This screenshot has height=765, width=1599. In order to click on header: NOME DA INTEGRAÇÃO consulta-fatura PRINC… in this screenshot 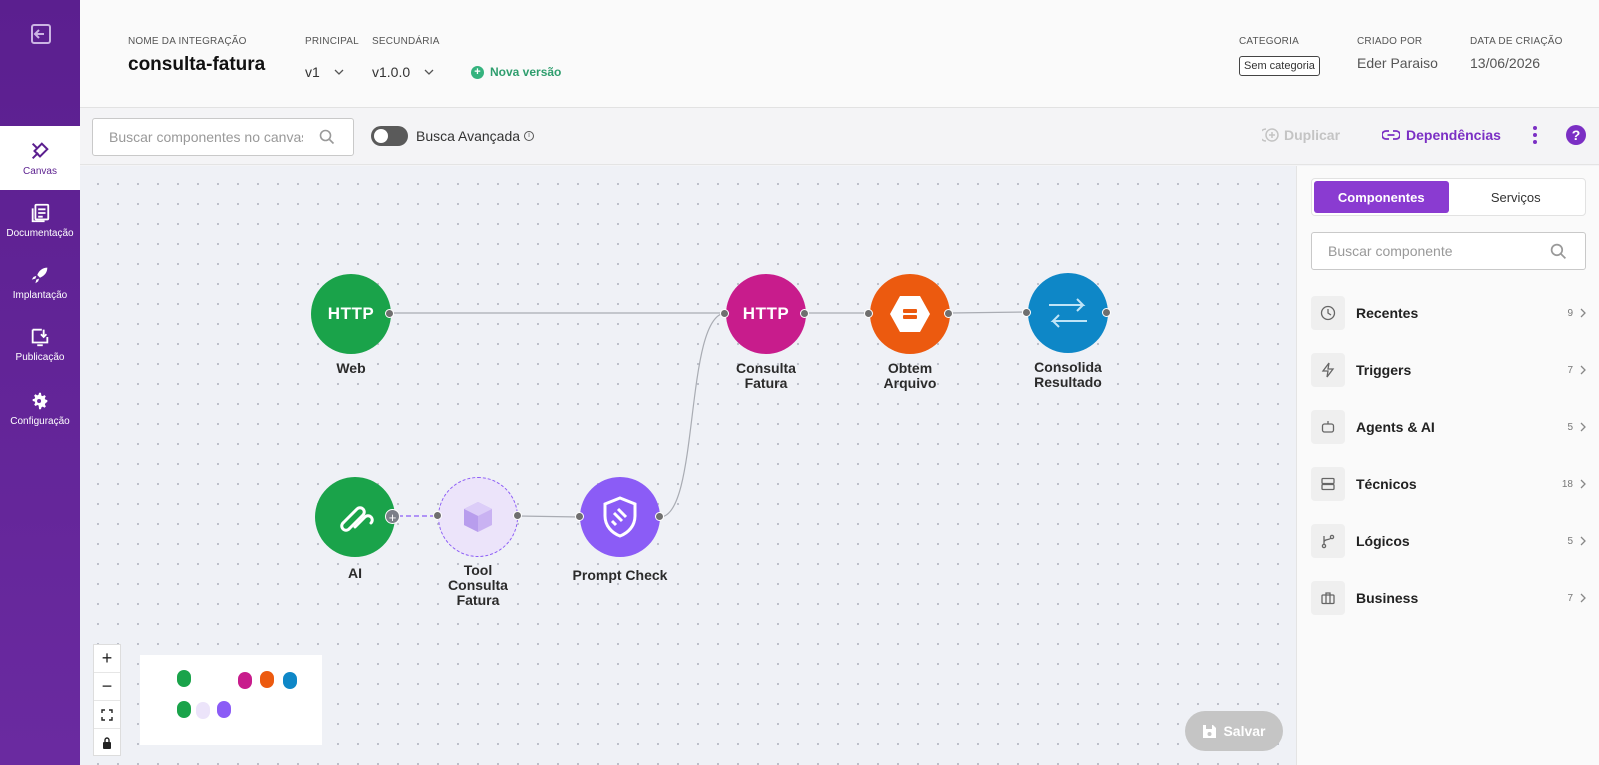, I will do `click(839, 54)`.